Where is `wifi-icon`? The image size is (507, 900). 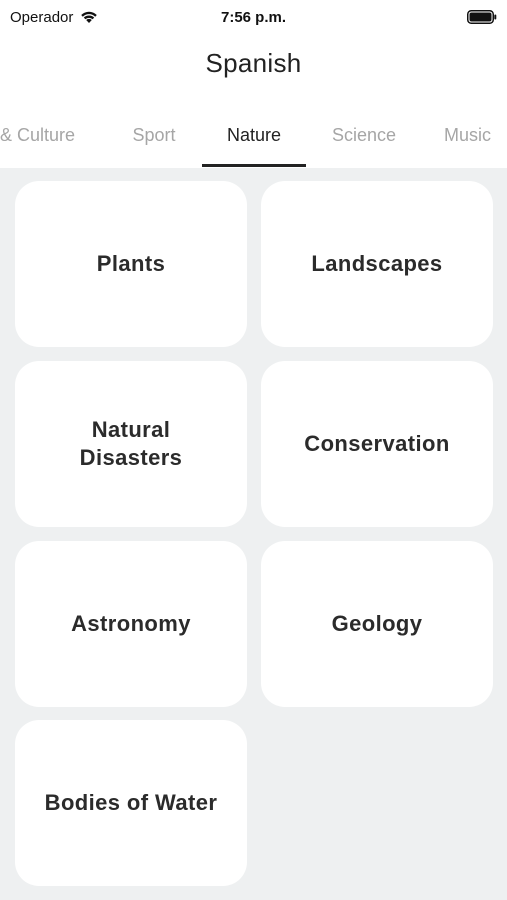 wifi-icon is located at coordinates (89, 17).